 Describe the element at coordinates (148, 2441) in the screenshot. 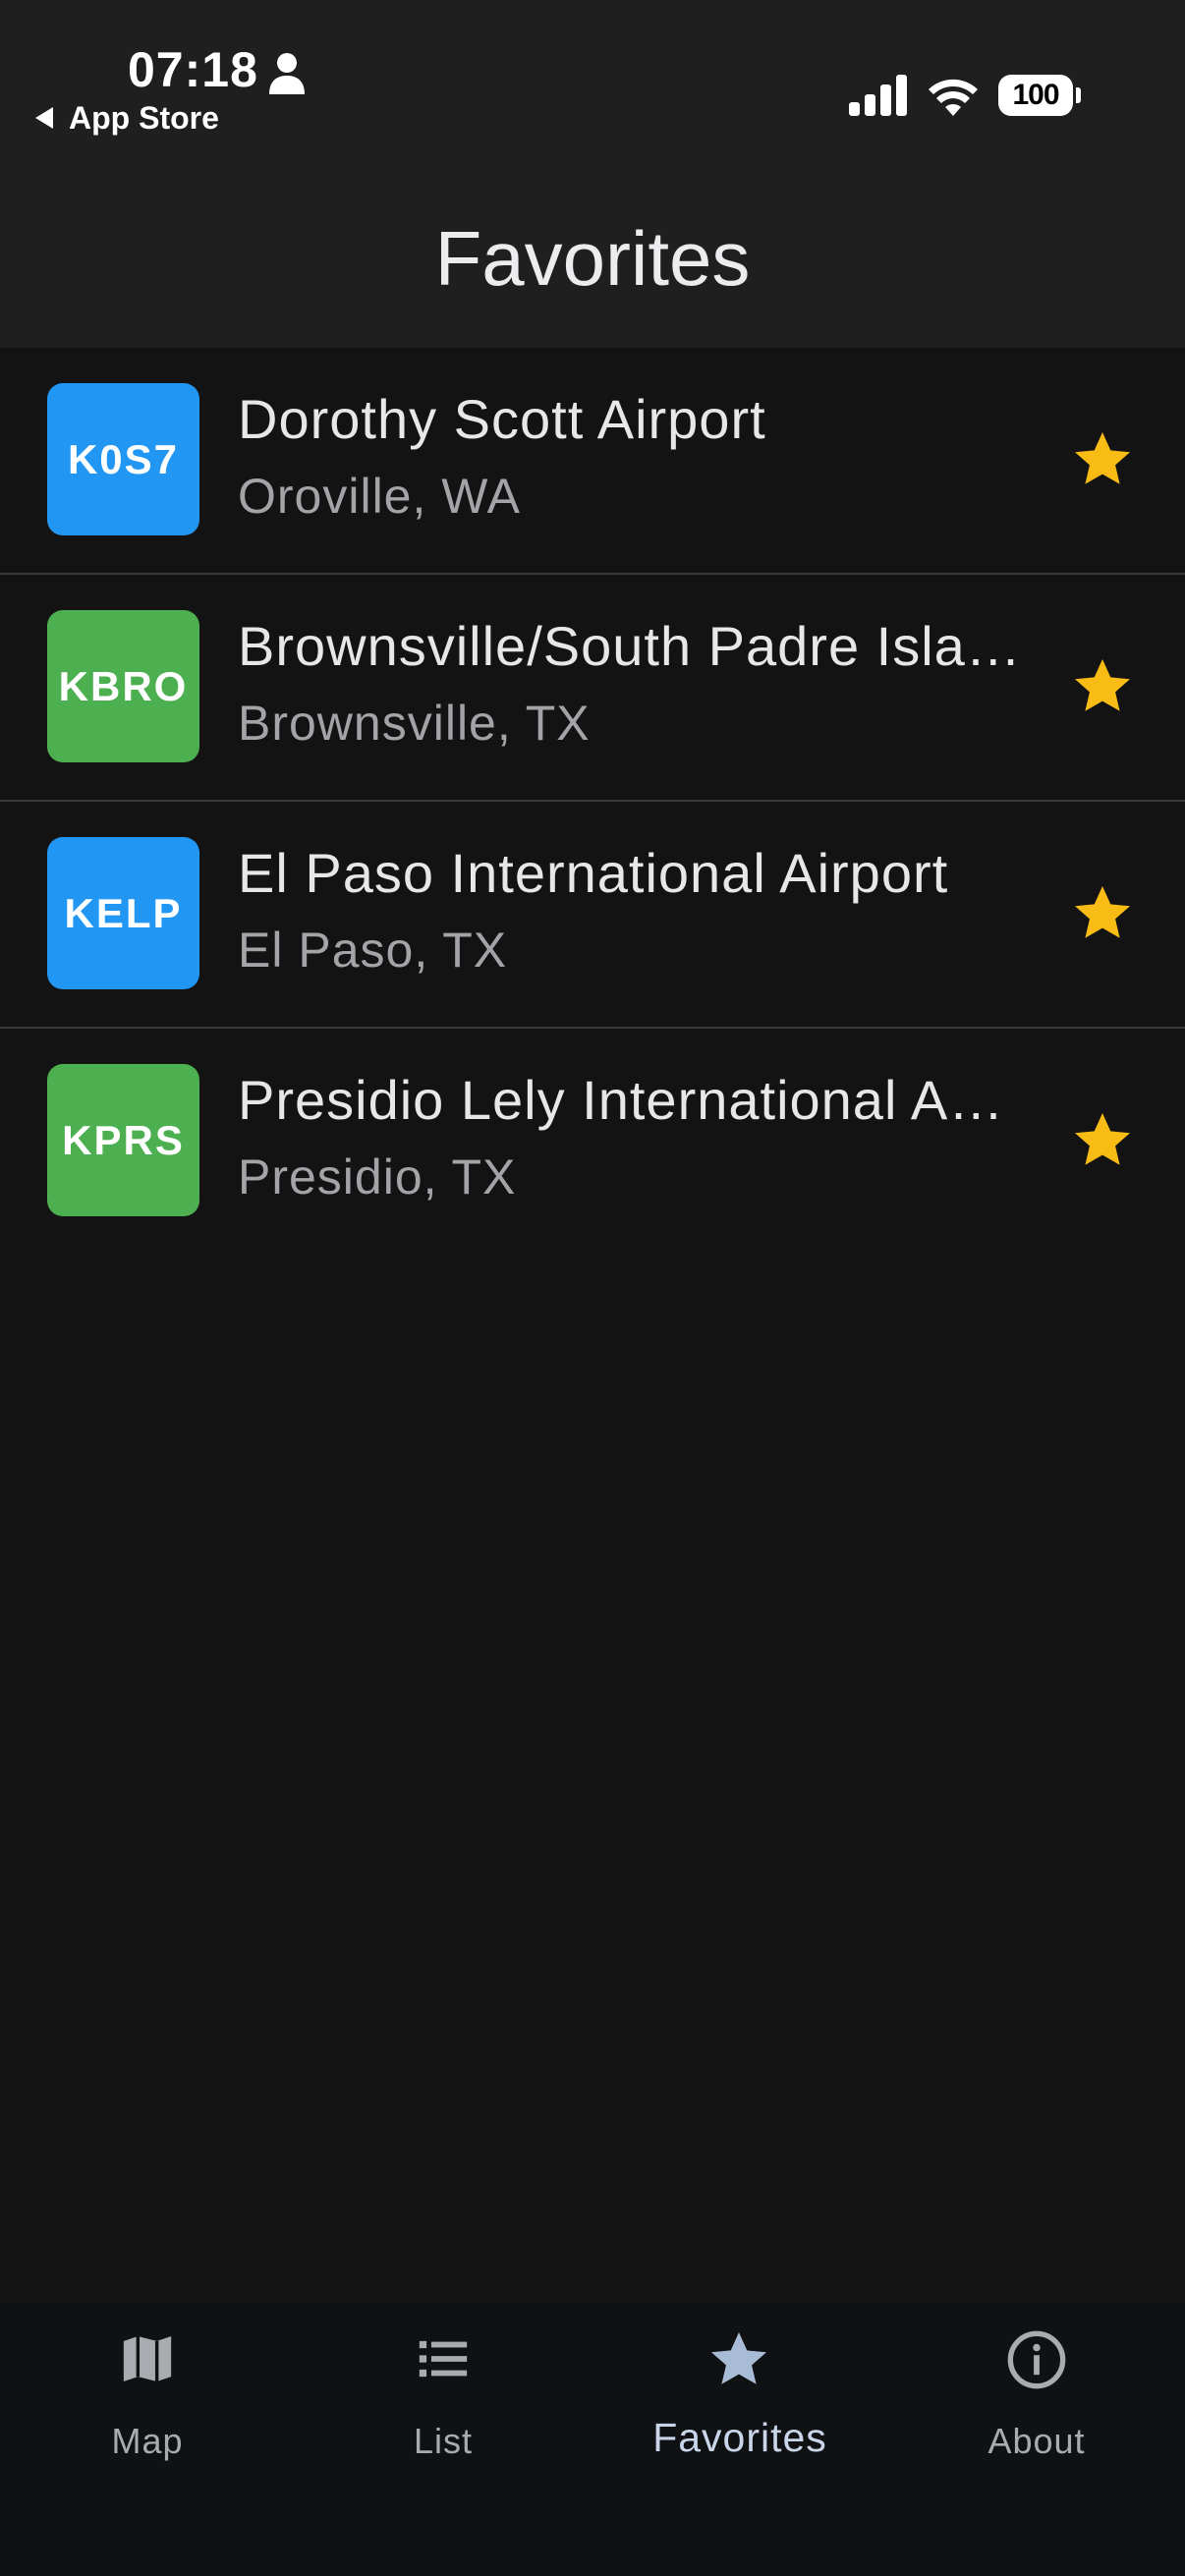

I see `tab-label: Map` at that location.